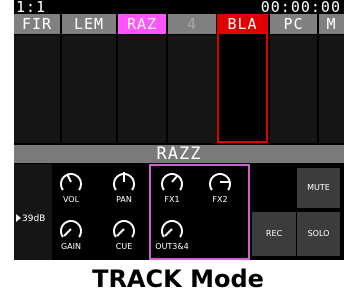 The image size is (356, 295). What do you see at coordinates (192, 24) in the screenshot?
I see `track-tab: 4` at bounding box center [192, 24].